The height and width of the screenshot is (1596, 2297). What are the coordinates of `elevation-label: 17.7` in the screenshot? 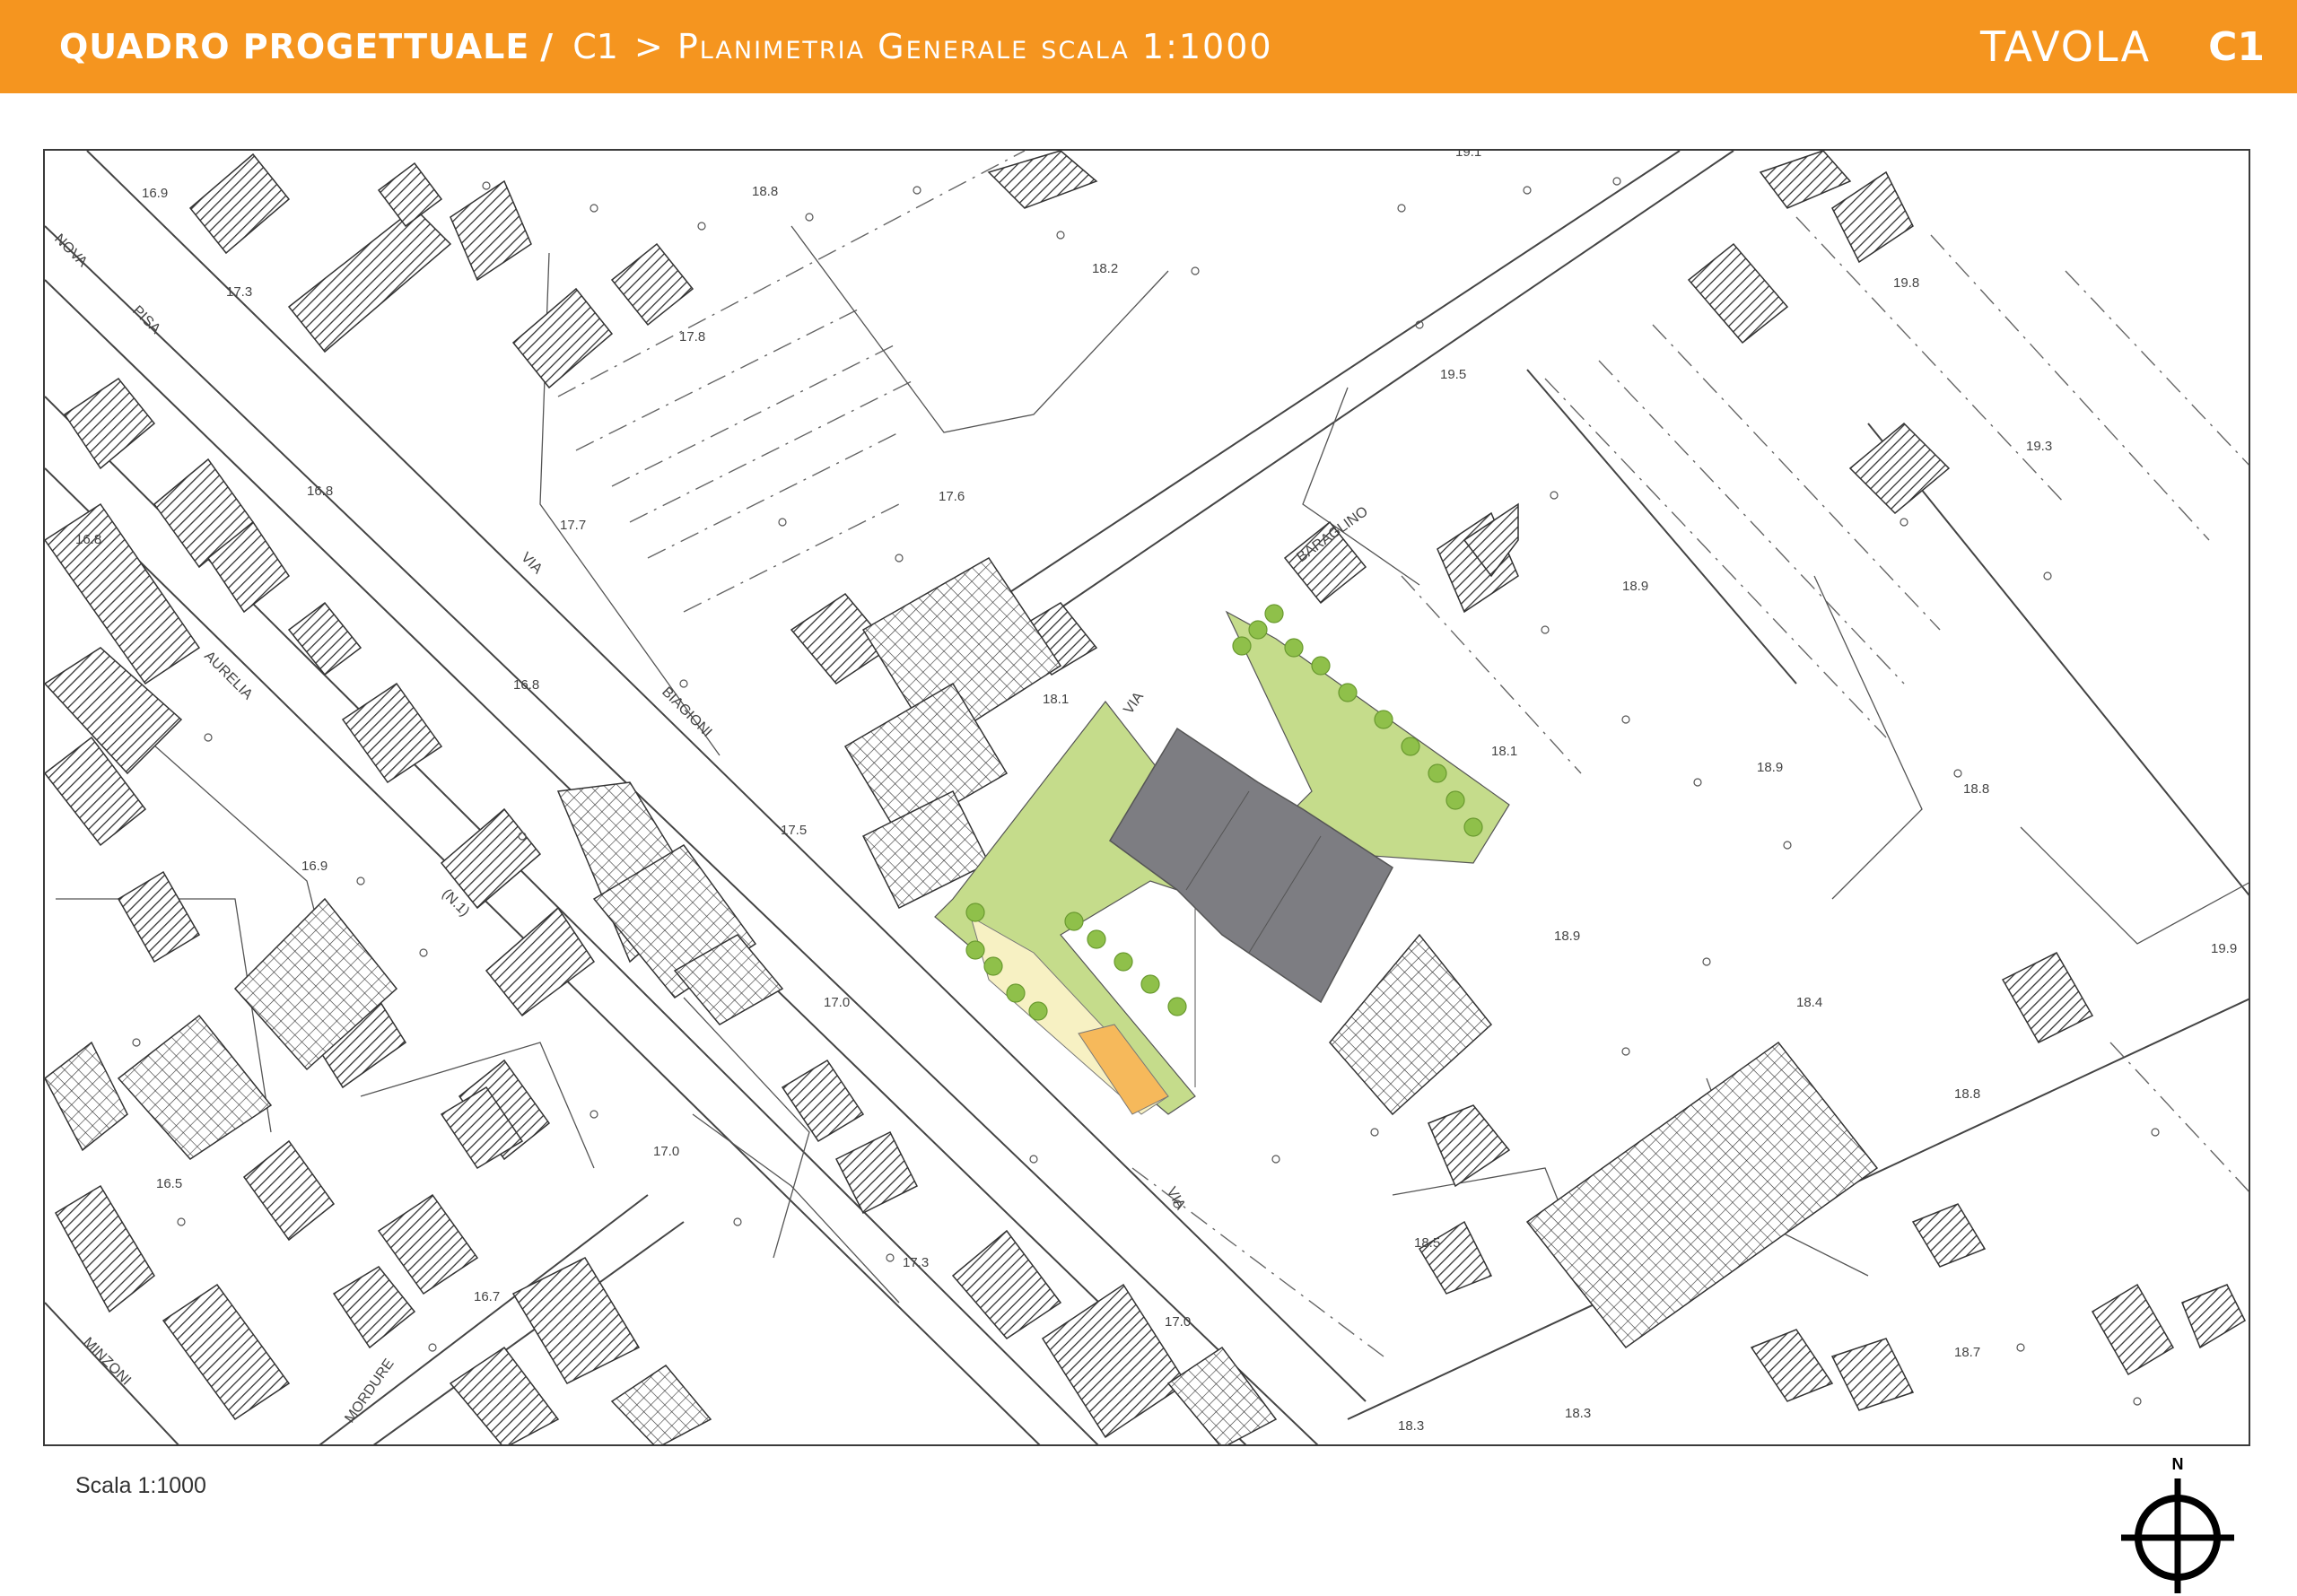 It's located at (573, 525).